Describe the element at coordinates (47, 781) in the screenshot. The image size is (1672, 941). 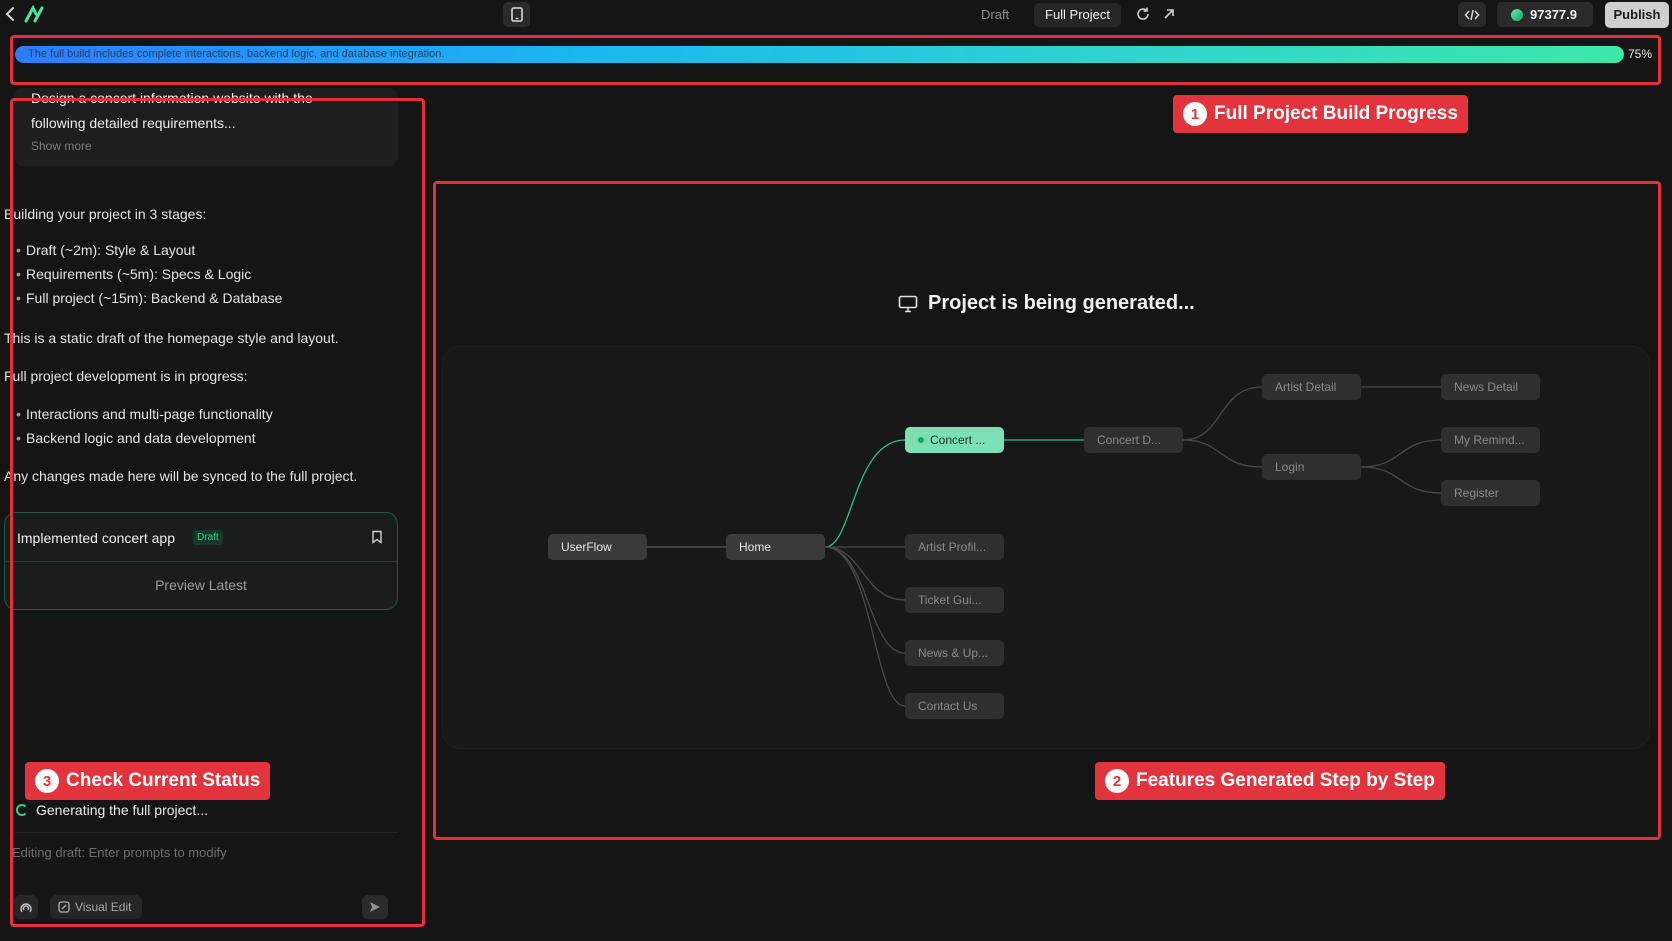
I see `callout-number: 3` at that location.